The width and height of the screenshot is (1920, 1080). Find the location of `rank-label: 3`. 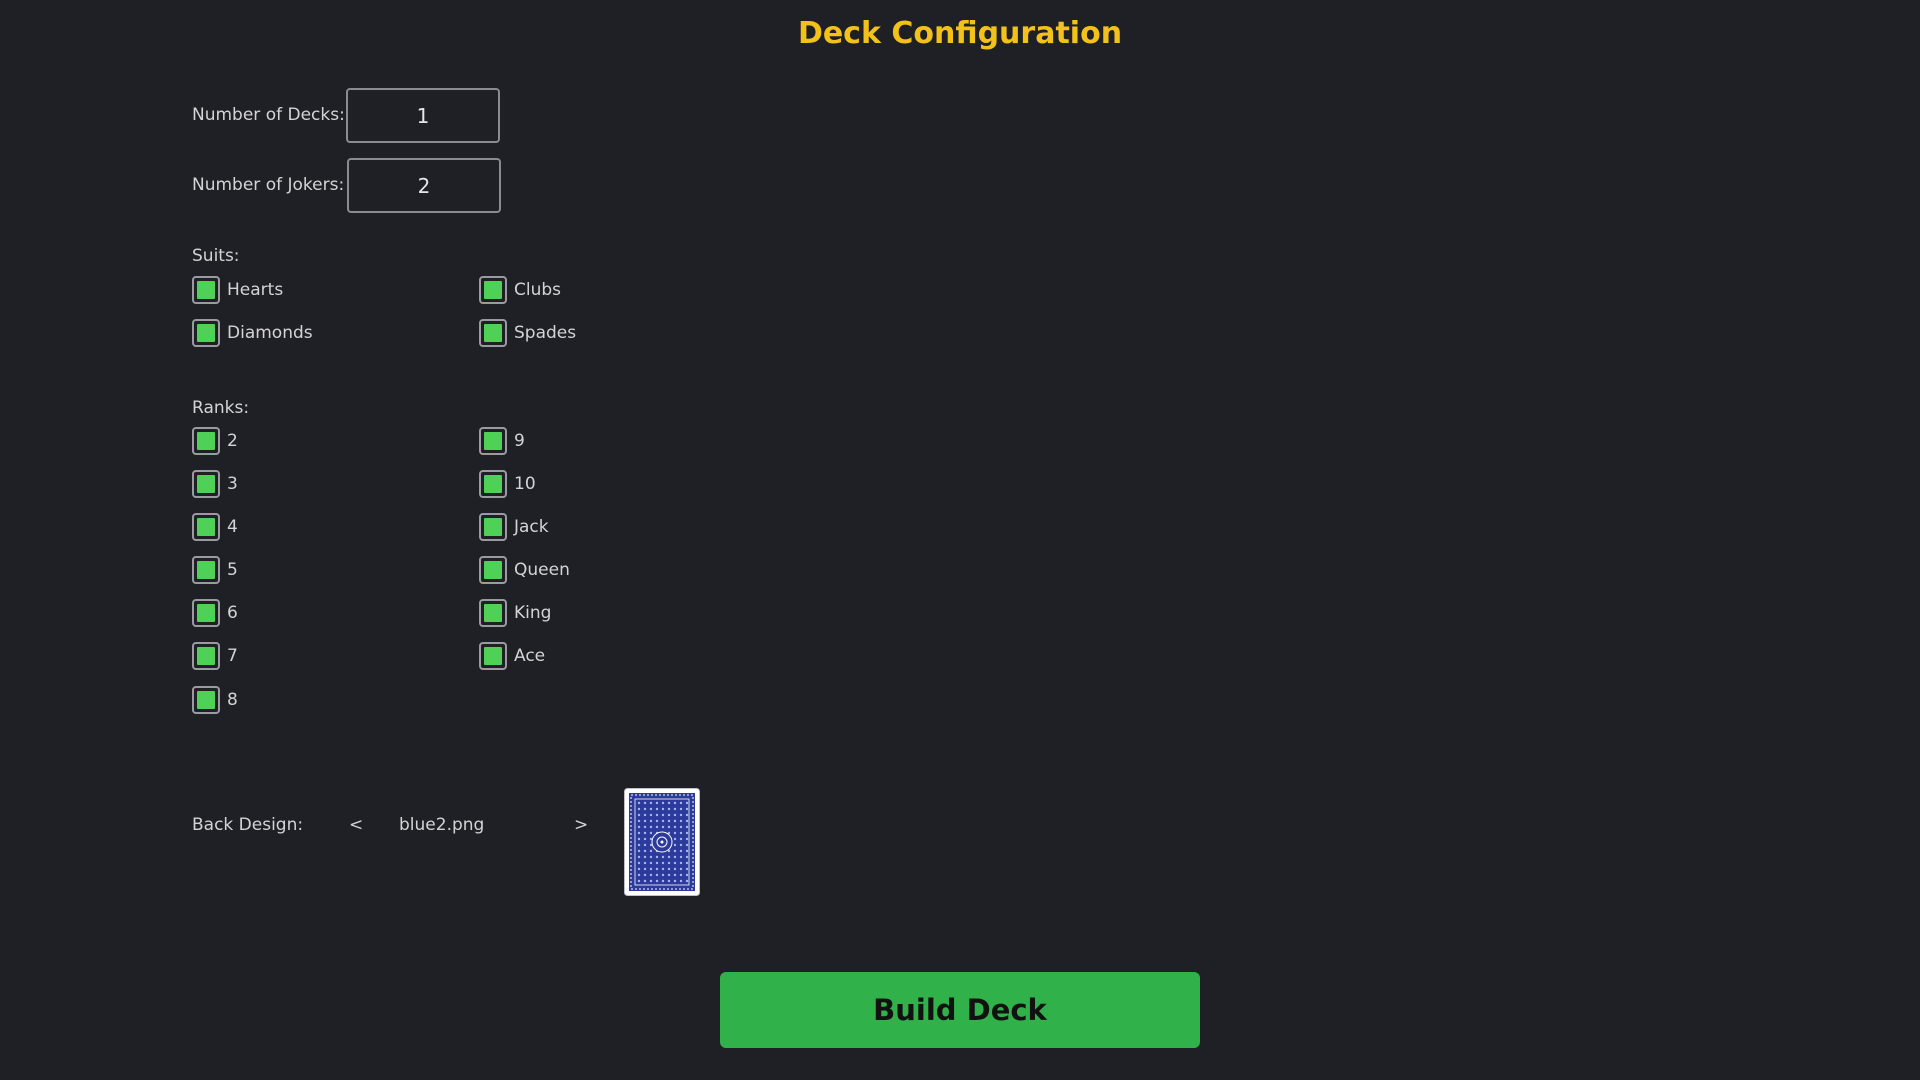

rank-label: 3 is located at coordinates (232, 484).